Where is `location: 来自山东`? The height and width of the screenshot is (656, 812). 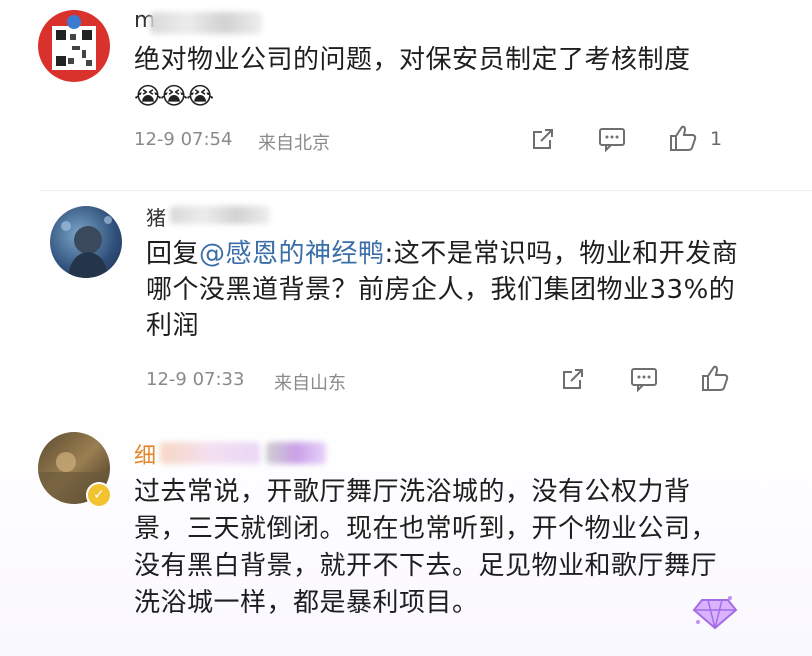 location: 来自山东 is located at coordinates (310, 383).